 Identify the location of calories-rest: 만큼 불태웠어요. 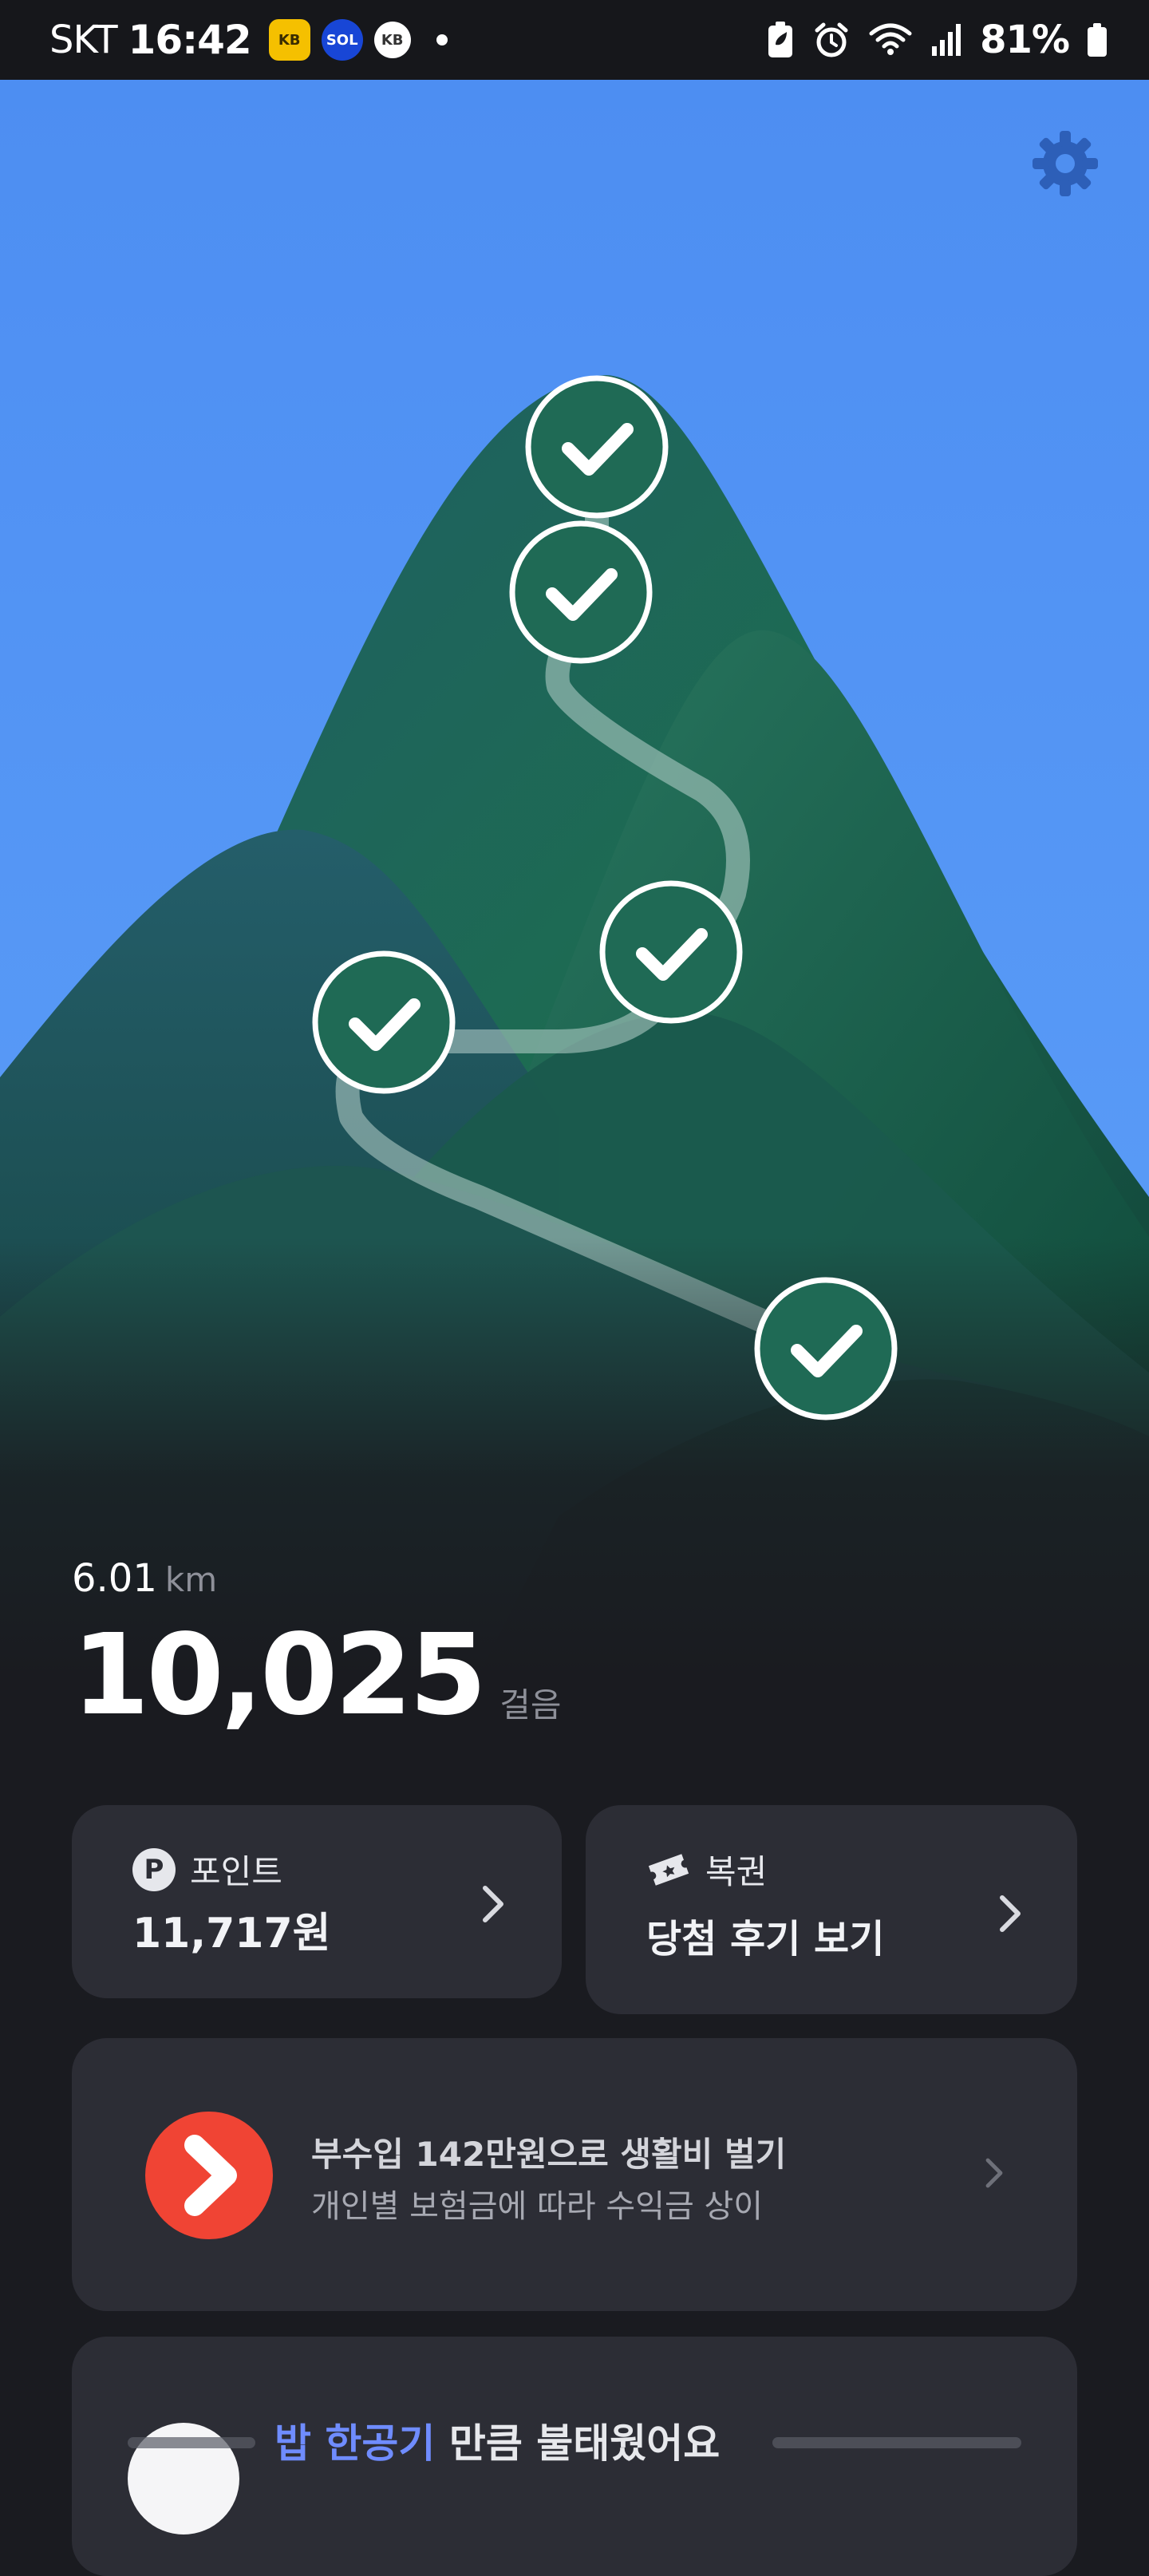
(578, 2443).